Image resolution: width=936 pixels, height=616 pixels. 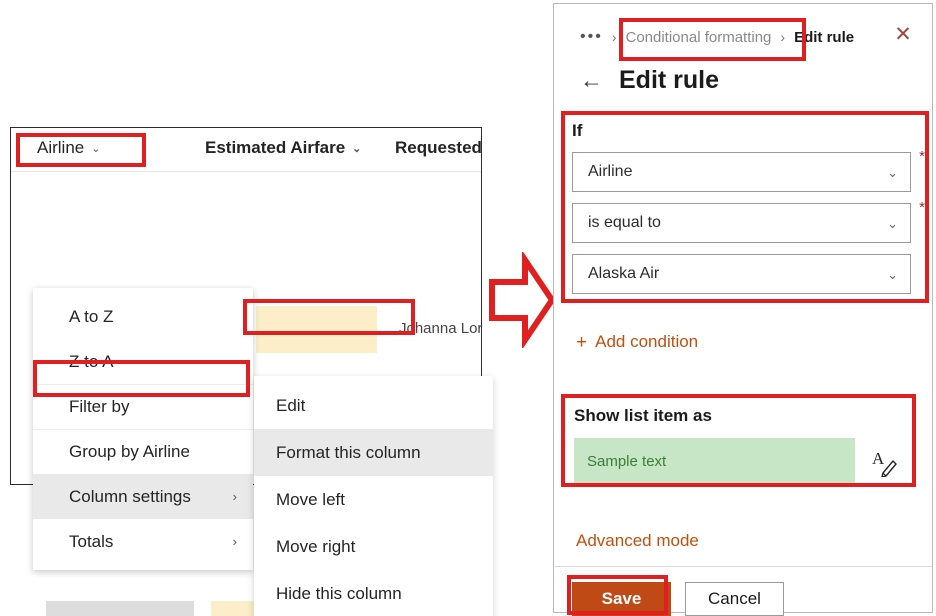 I want to click on column-header-row: Airline ⌄ Estimated Airfare ⌄ Requested, so click(x=246, y=150).